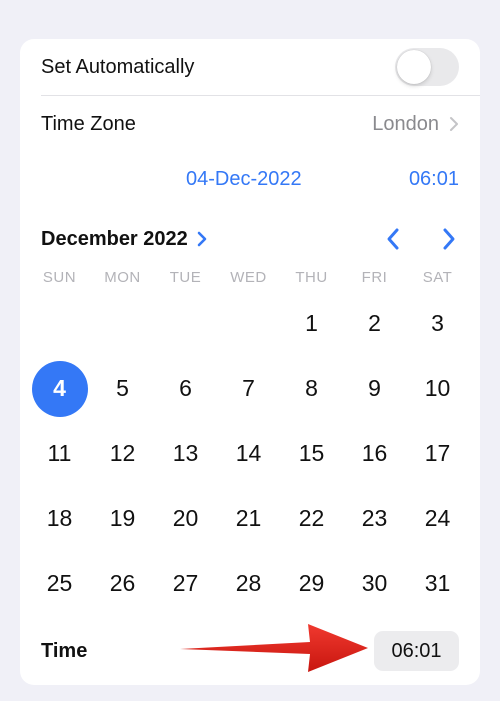  I want to click on weekday-label: SAT, so click(437, 277).